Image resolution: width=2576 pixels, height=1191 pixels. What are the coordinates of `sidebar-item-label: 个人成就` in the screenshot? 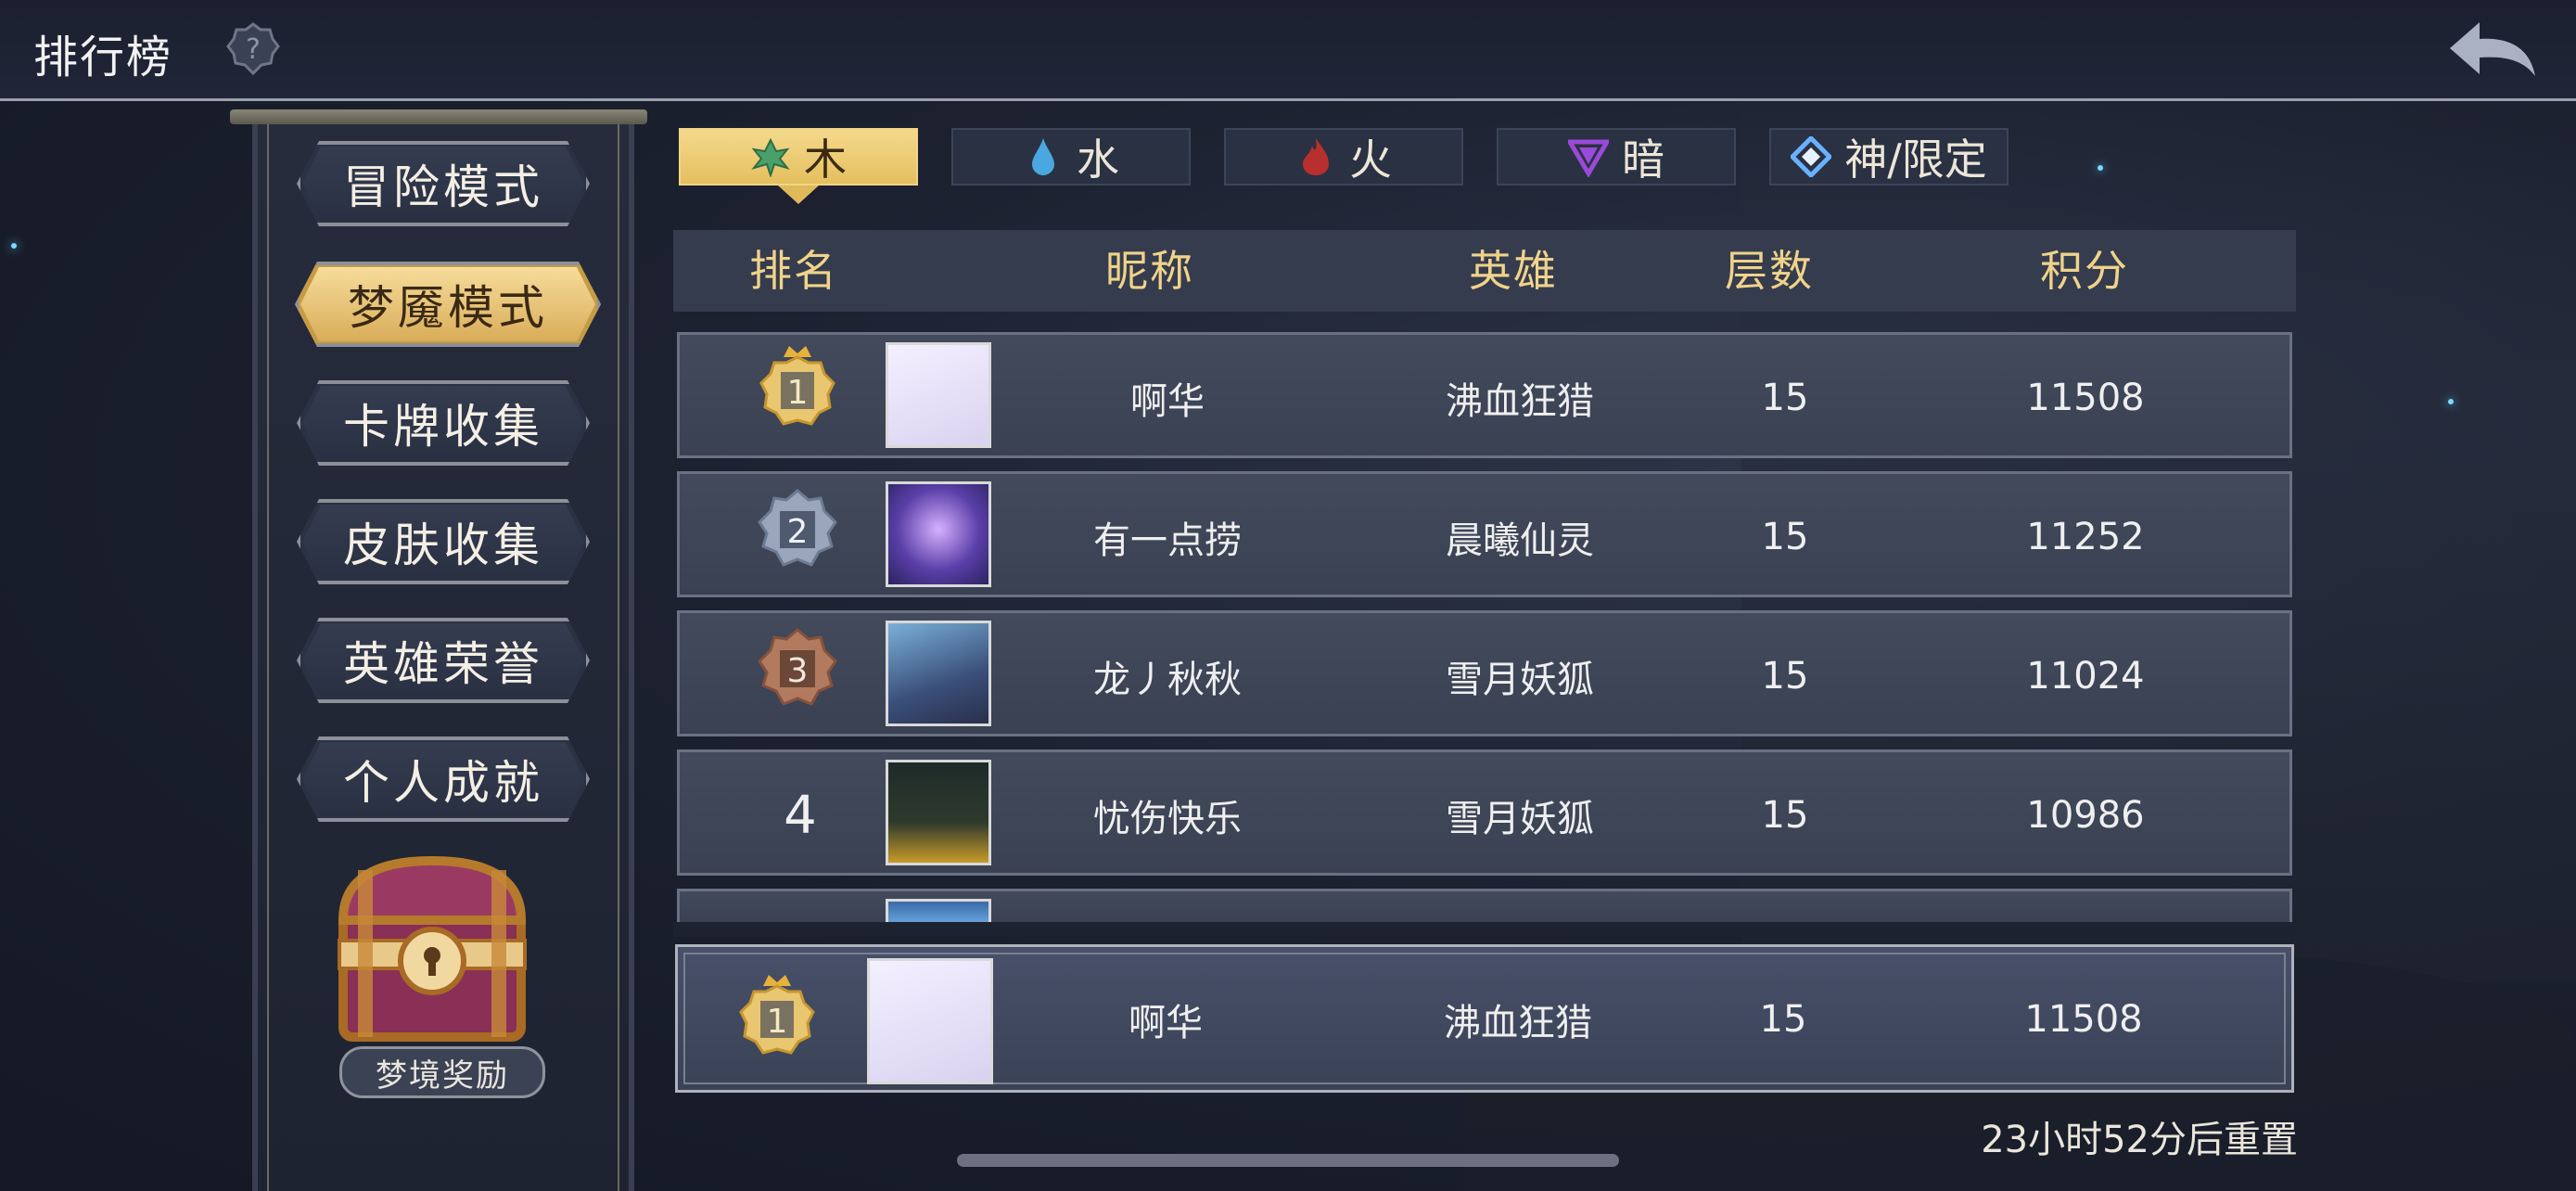 It's located at (443, 783).